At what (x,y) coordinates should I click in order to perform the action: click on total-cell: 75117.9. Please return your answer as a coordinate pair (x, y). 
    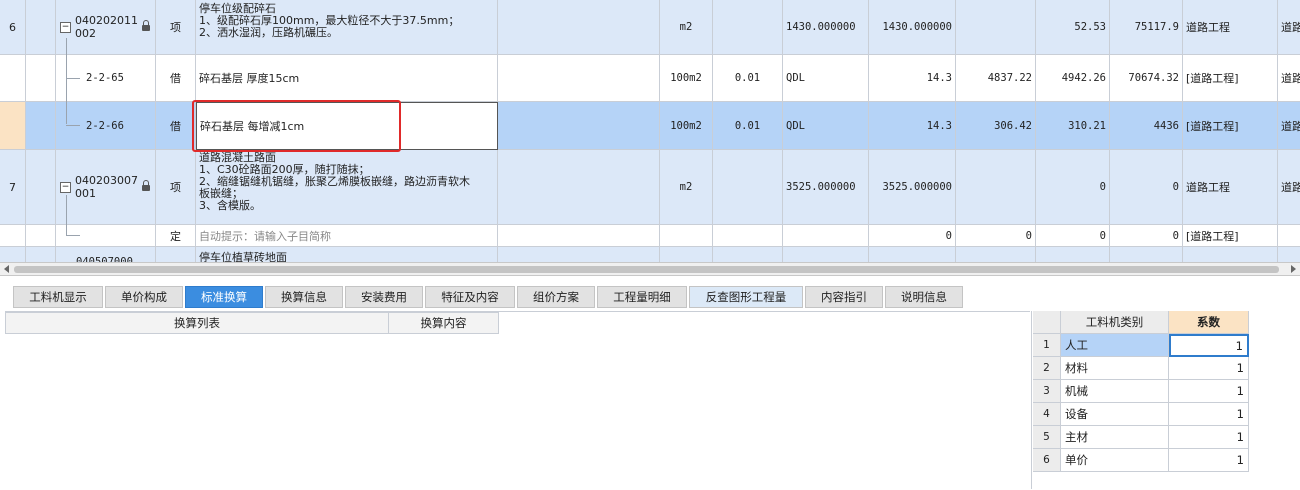
    Looking at the image, I should click on (1146, 27).